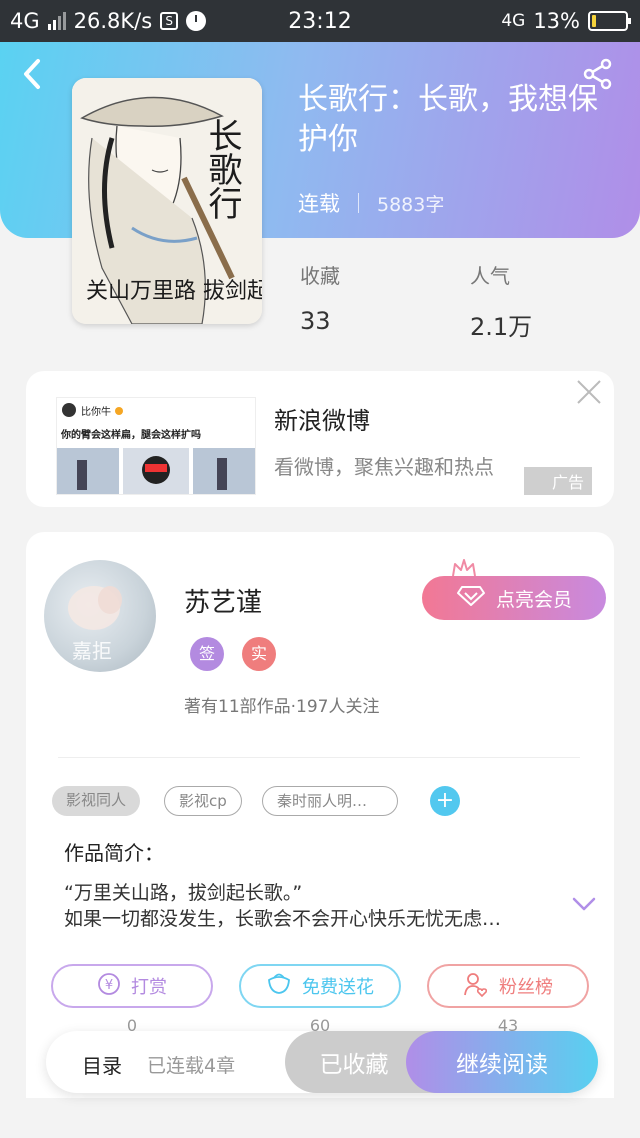 The height and width of the screenshot is (1138, 640). I want to click on book-cover: 长歌行 关山万里路 拔剑起长歌, so click(167, 201).